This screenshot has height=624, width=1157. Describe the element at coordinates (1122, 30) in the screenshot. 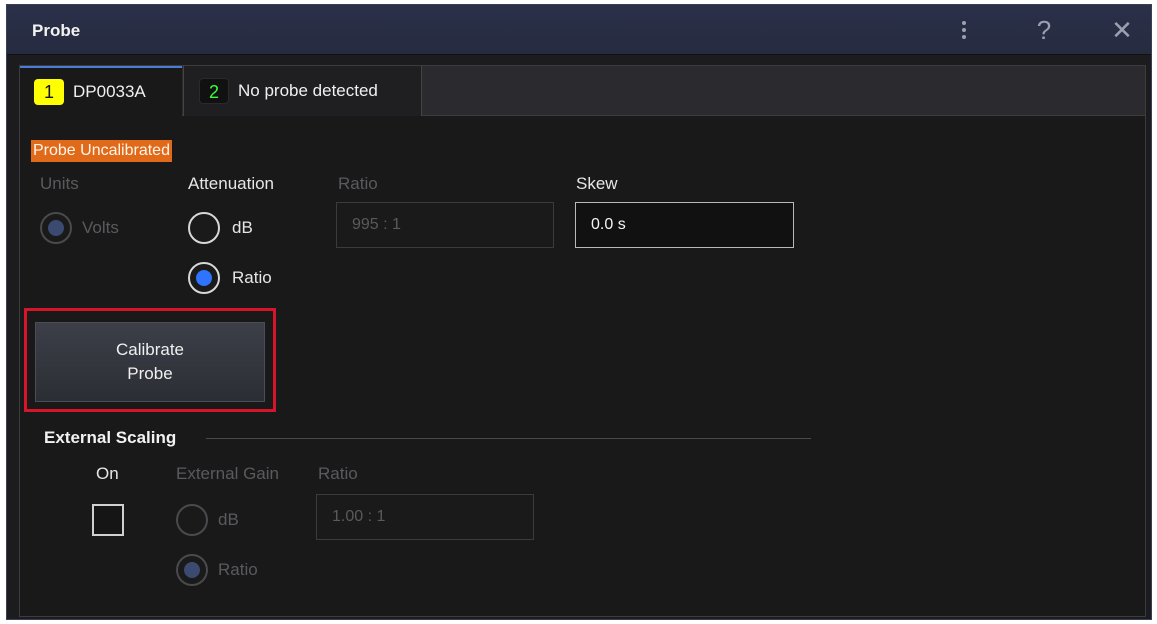

I see `close-icon: ✕` at that location.